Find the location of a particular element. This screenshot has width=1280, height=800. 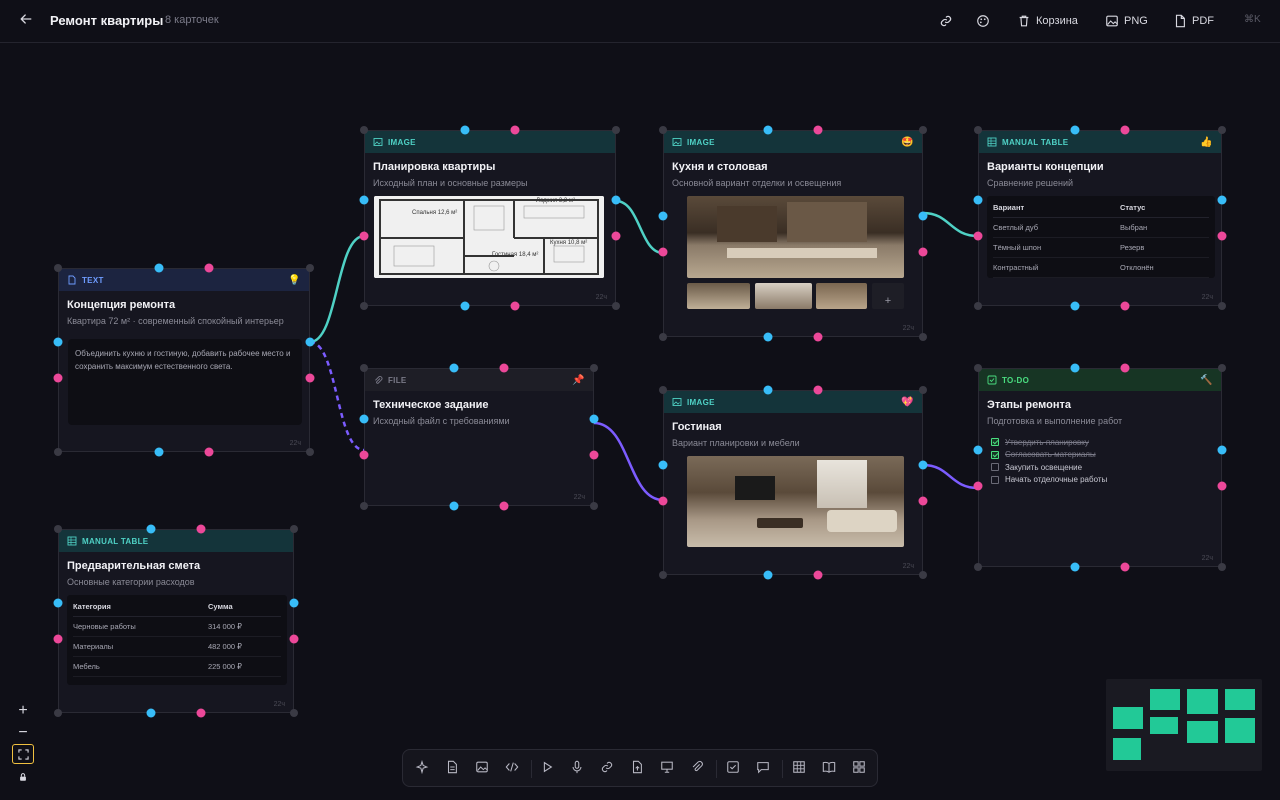

table-row: Черновые работы 314 000 ₽ is located at coordinates (177, 626).